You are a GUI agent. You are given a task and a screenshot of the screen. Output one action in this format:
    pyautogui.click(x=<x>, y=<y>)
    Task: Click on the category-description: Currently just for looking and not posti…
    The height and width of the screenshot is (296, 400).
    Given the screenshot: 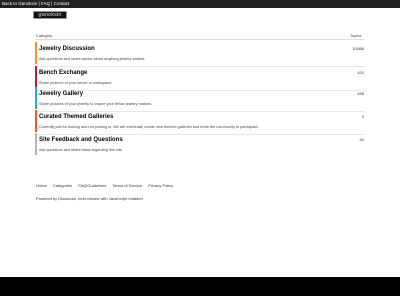 What is the action you would take?
    pyautogui.click(x=149, y=127)
    